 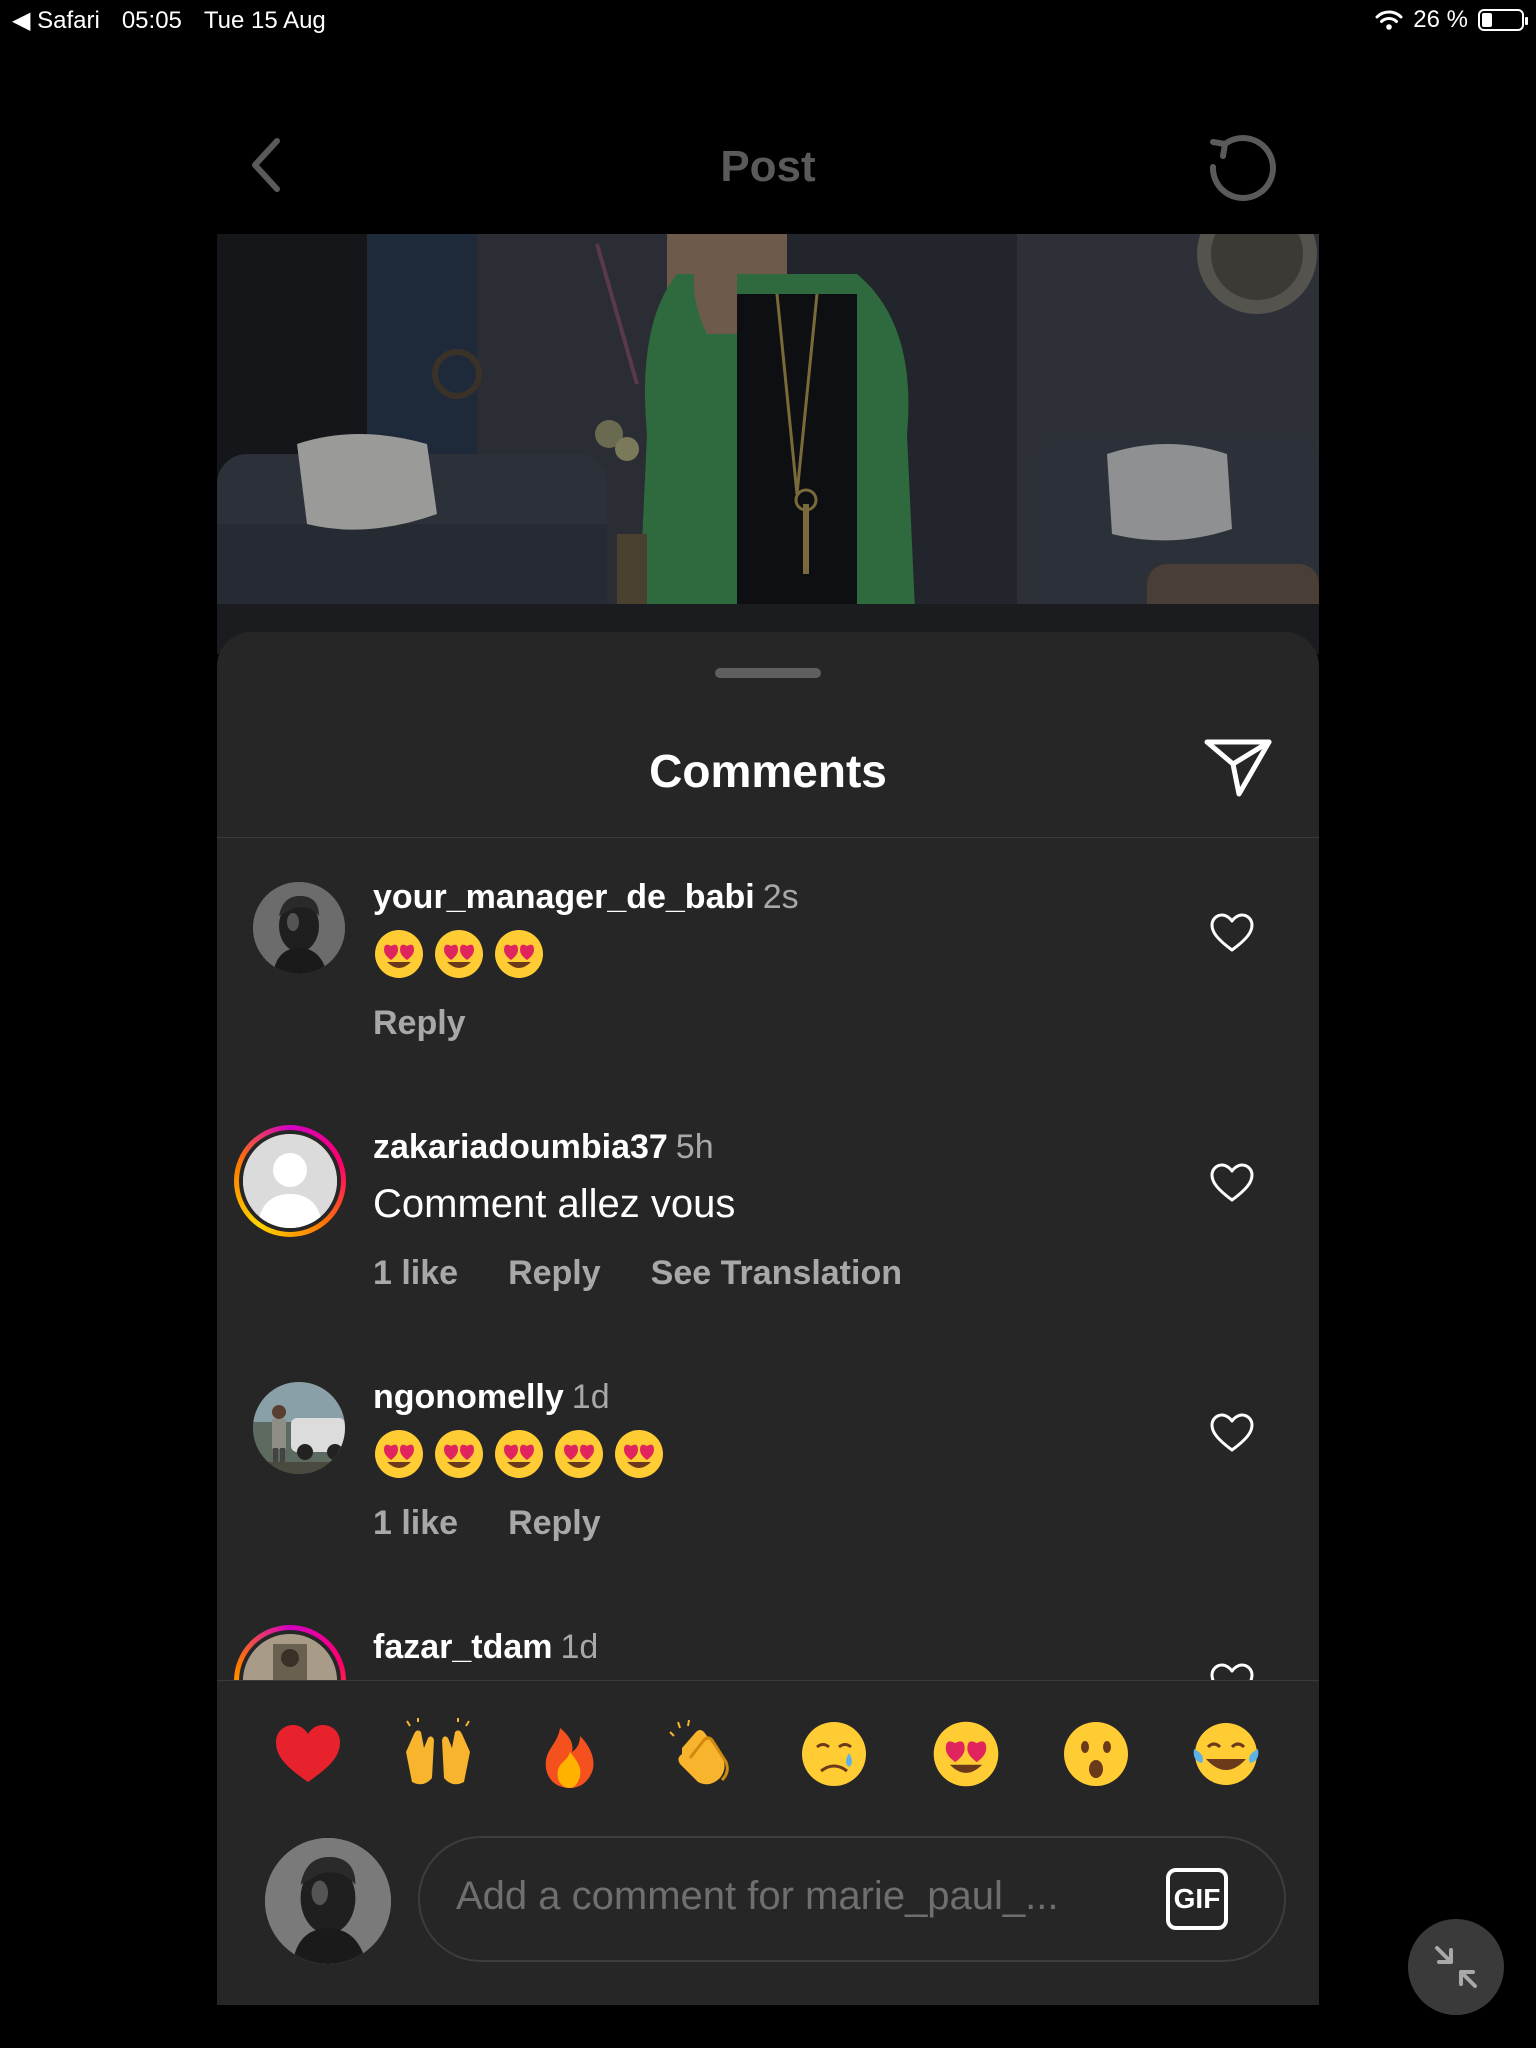 I want to click on post-header: Post, so click(x=768, y=170).